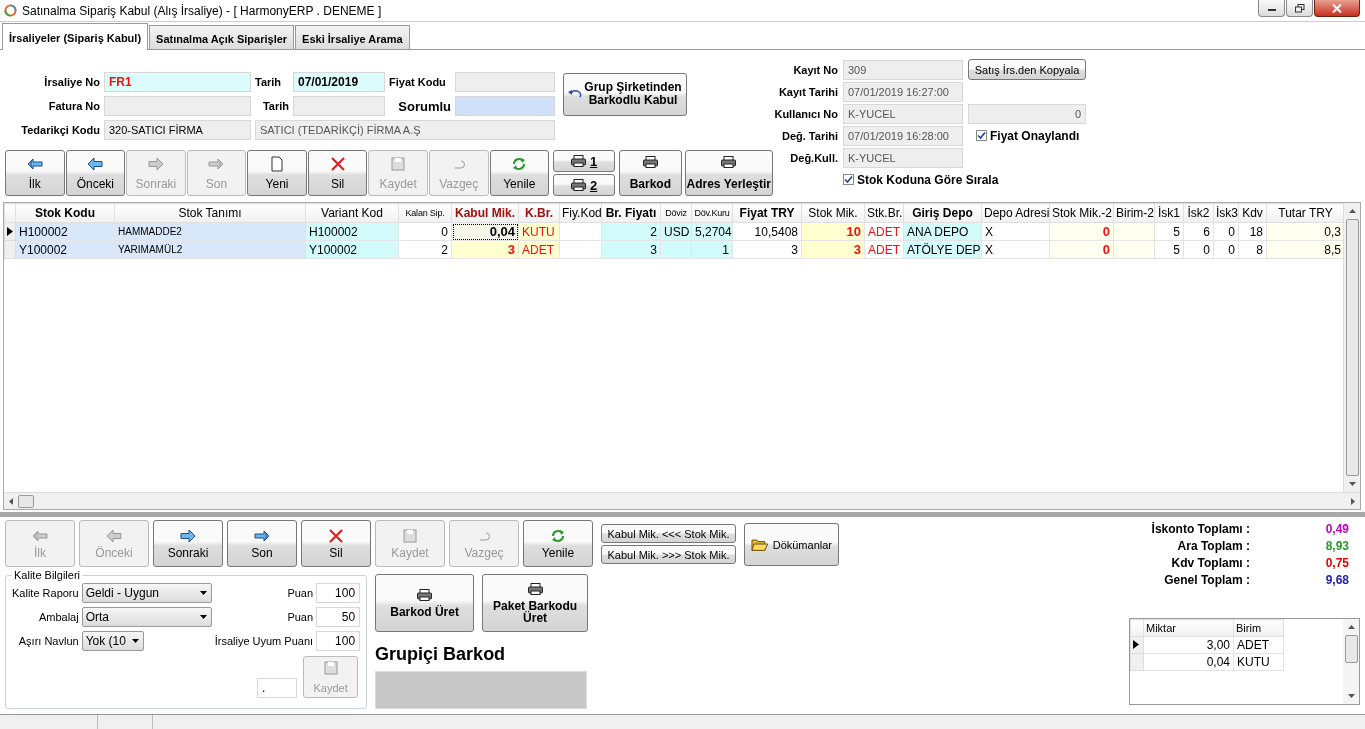 The width and height of the screenshot is (1365, 729). What do you see at coordinates (1252, 249) in the screenshot?
I see `table-cell: 8` at bounding box center [1252, 249].